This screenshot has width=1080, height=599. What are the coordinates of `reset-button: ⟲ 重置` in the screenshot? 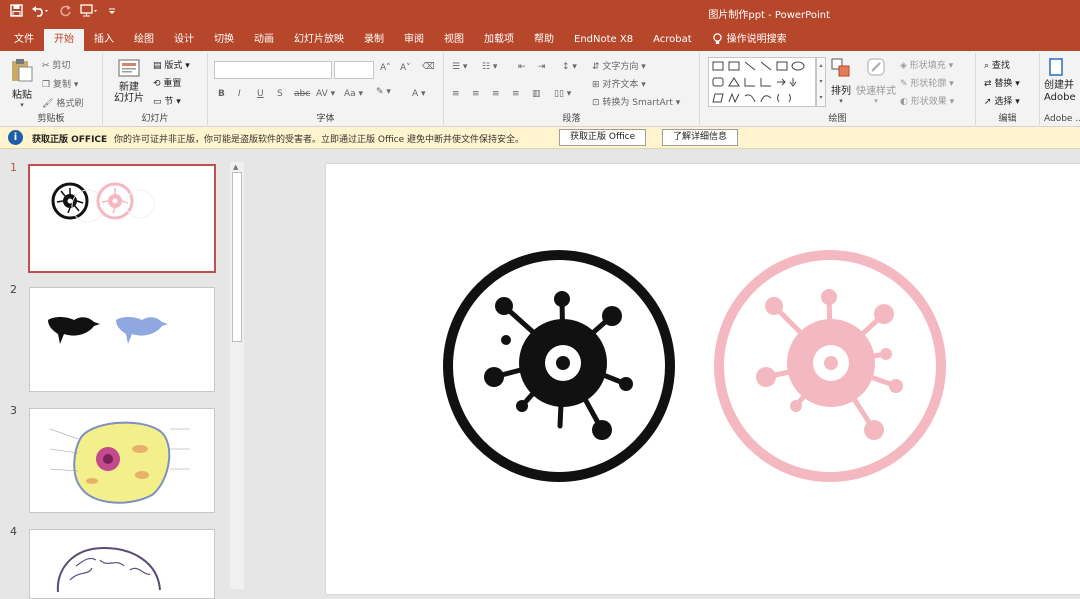 It's located at (167, 82).